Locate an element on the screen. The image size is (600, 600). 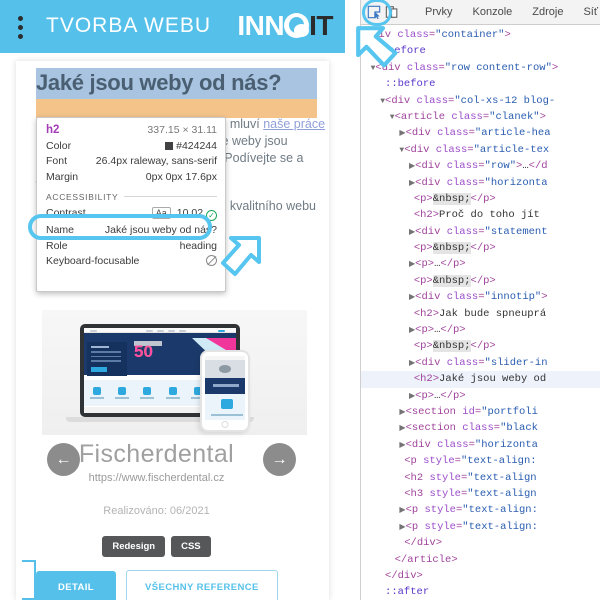
dom-tree-row: ▶<div class="article-hea is located at coordinates (480, 133).